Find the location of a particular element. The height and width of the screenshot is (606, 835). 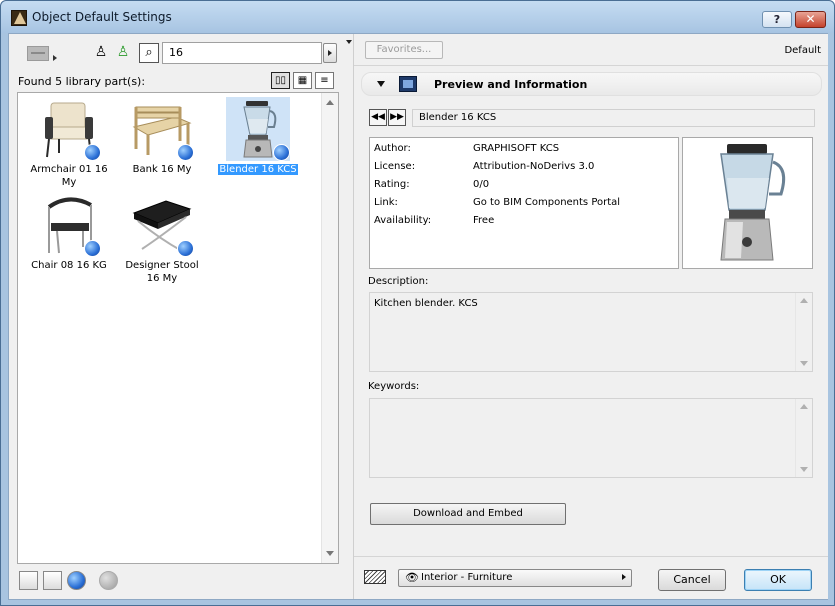

download-and-embed-button: Download and Embed is located at coordinates (468, 514).